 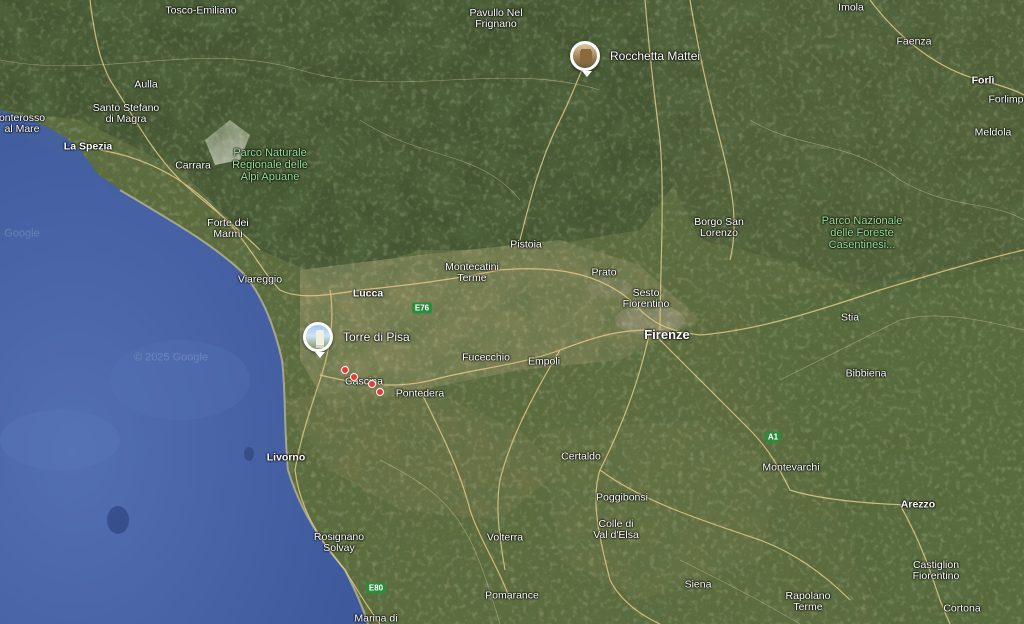 What do you see at coordinates (790, 468) in the screenshot?
I see `place-montevarchi: Montevarchi` at bounding box center [790, 468].